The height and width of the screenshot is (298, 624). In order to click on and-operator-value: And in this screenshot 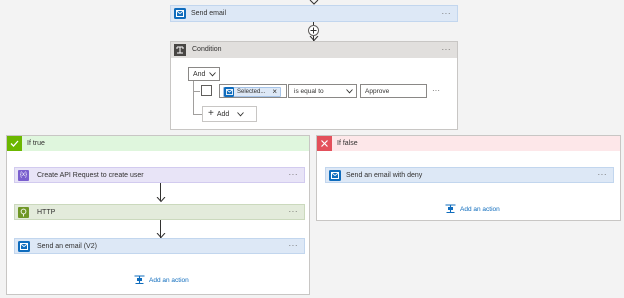, I will do `click(199, 74)`.